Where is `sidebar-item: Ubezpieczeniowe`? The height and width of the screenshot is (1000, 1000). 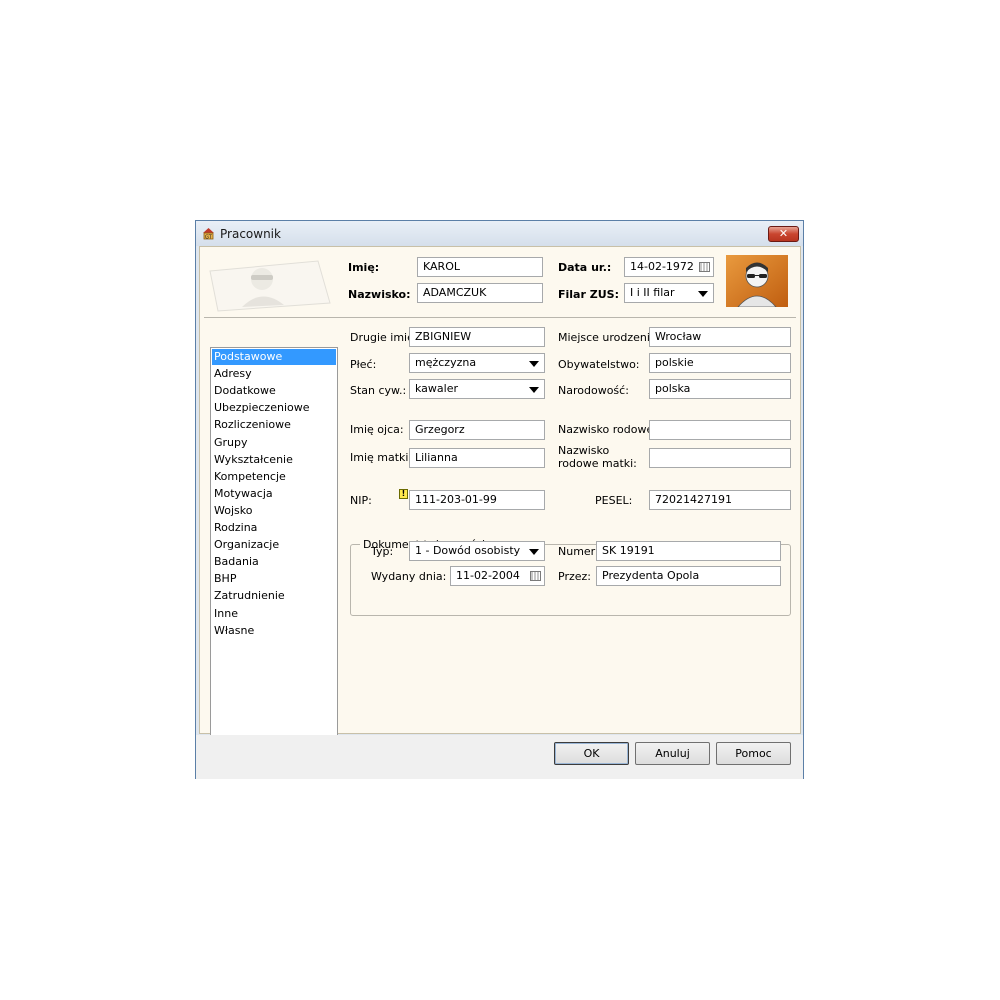 sidebar-item: Ubezpieczeniowe is located at coordinates (274, 408).